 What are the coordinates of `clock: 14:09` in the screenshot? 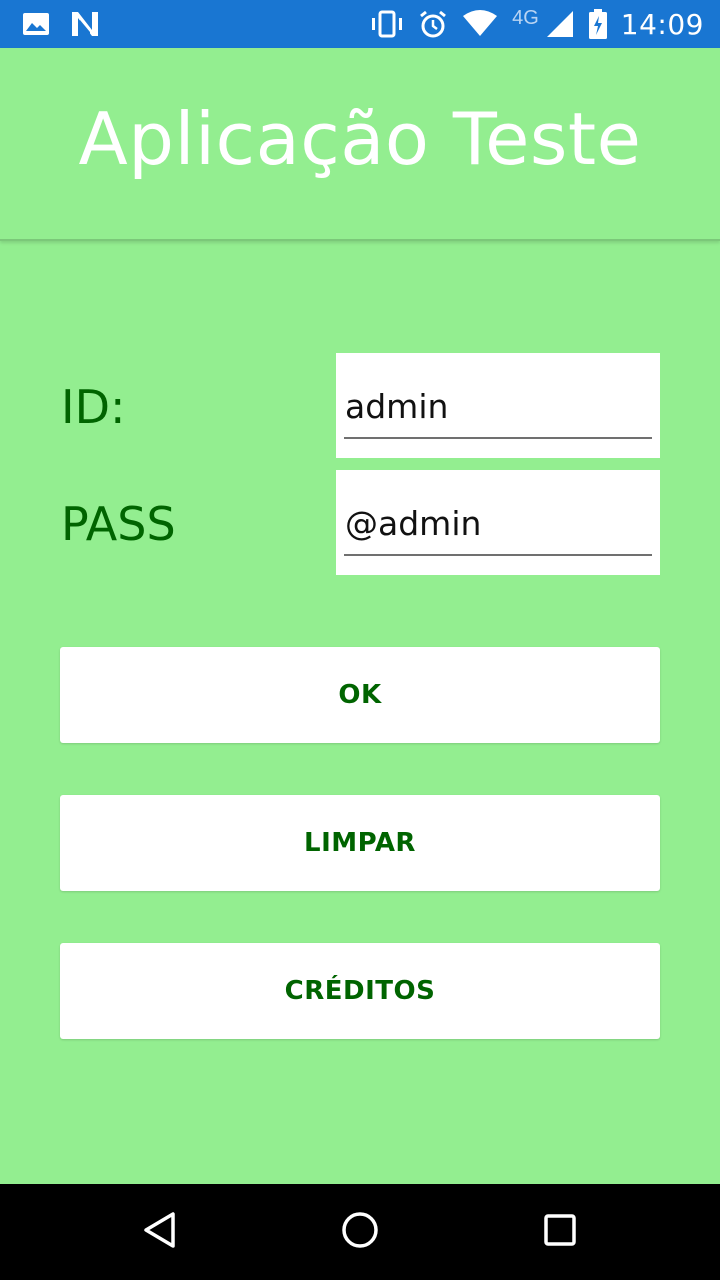 It's located at (662, 24).